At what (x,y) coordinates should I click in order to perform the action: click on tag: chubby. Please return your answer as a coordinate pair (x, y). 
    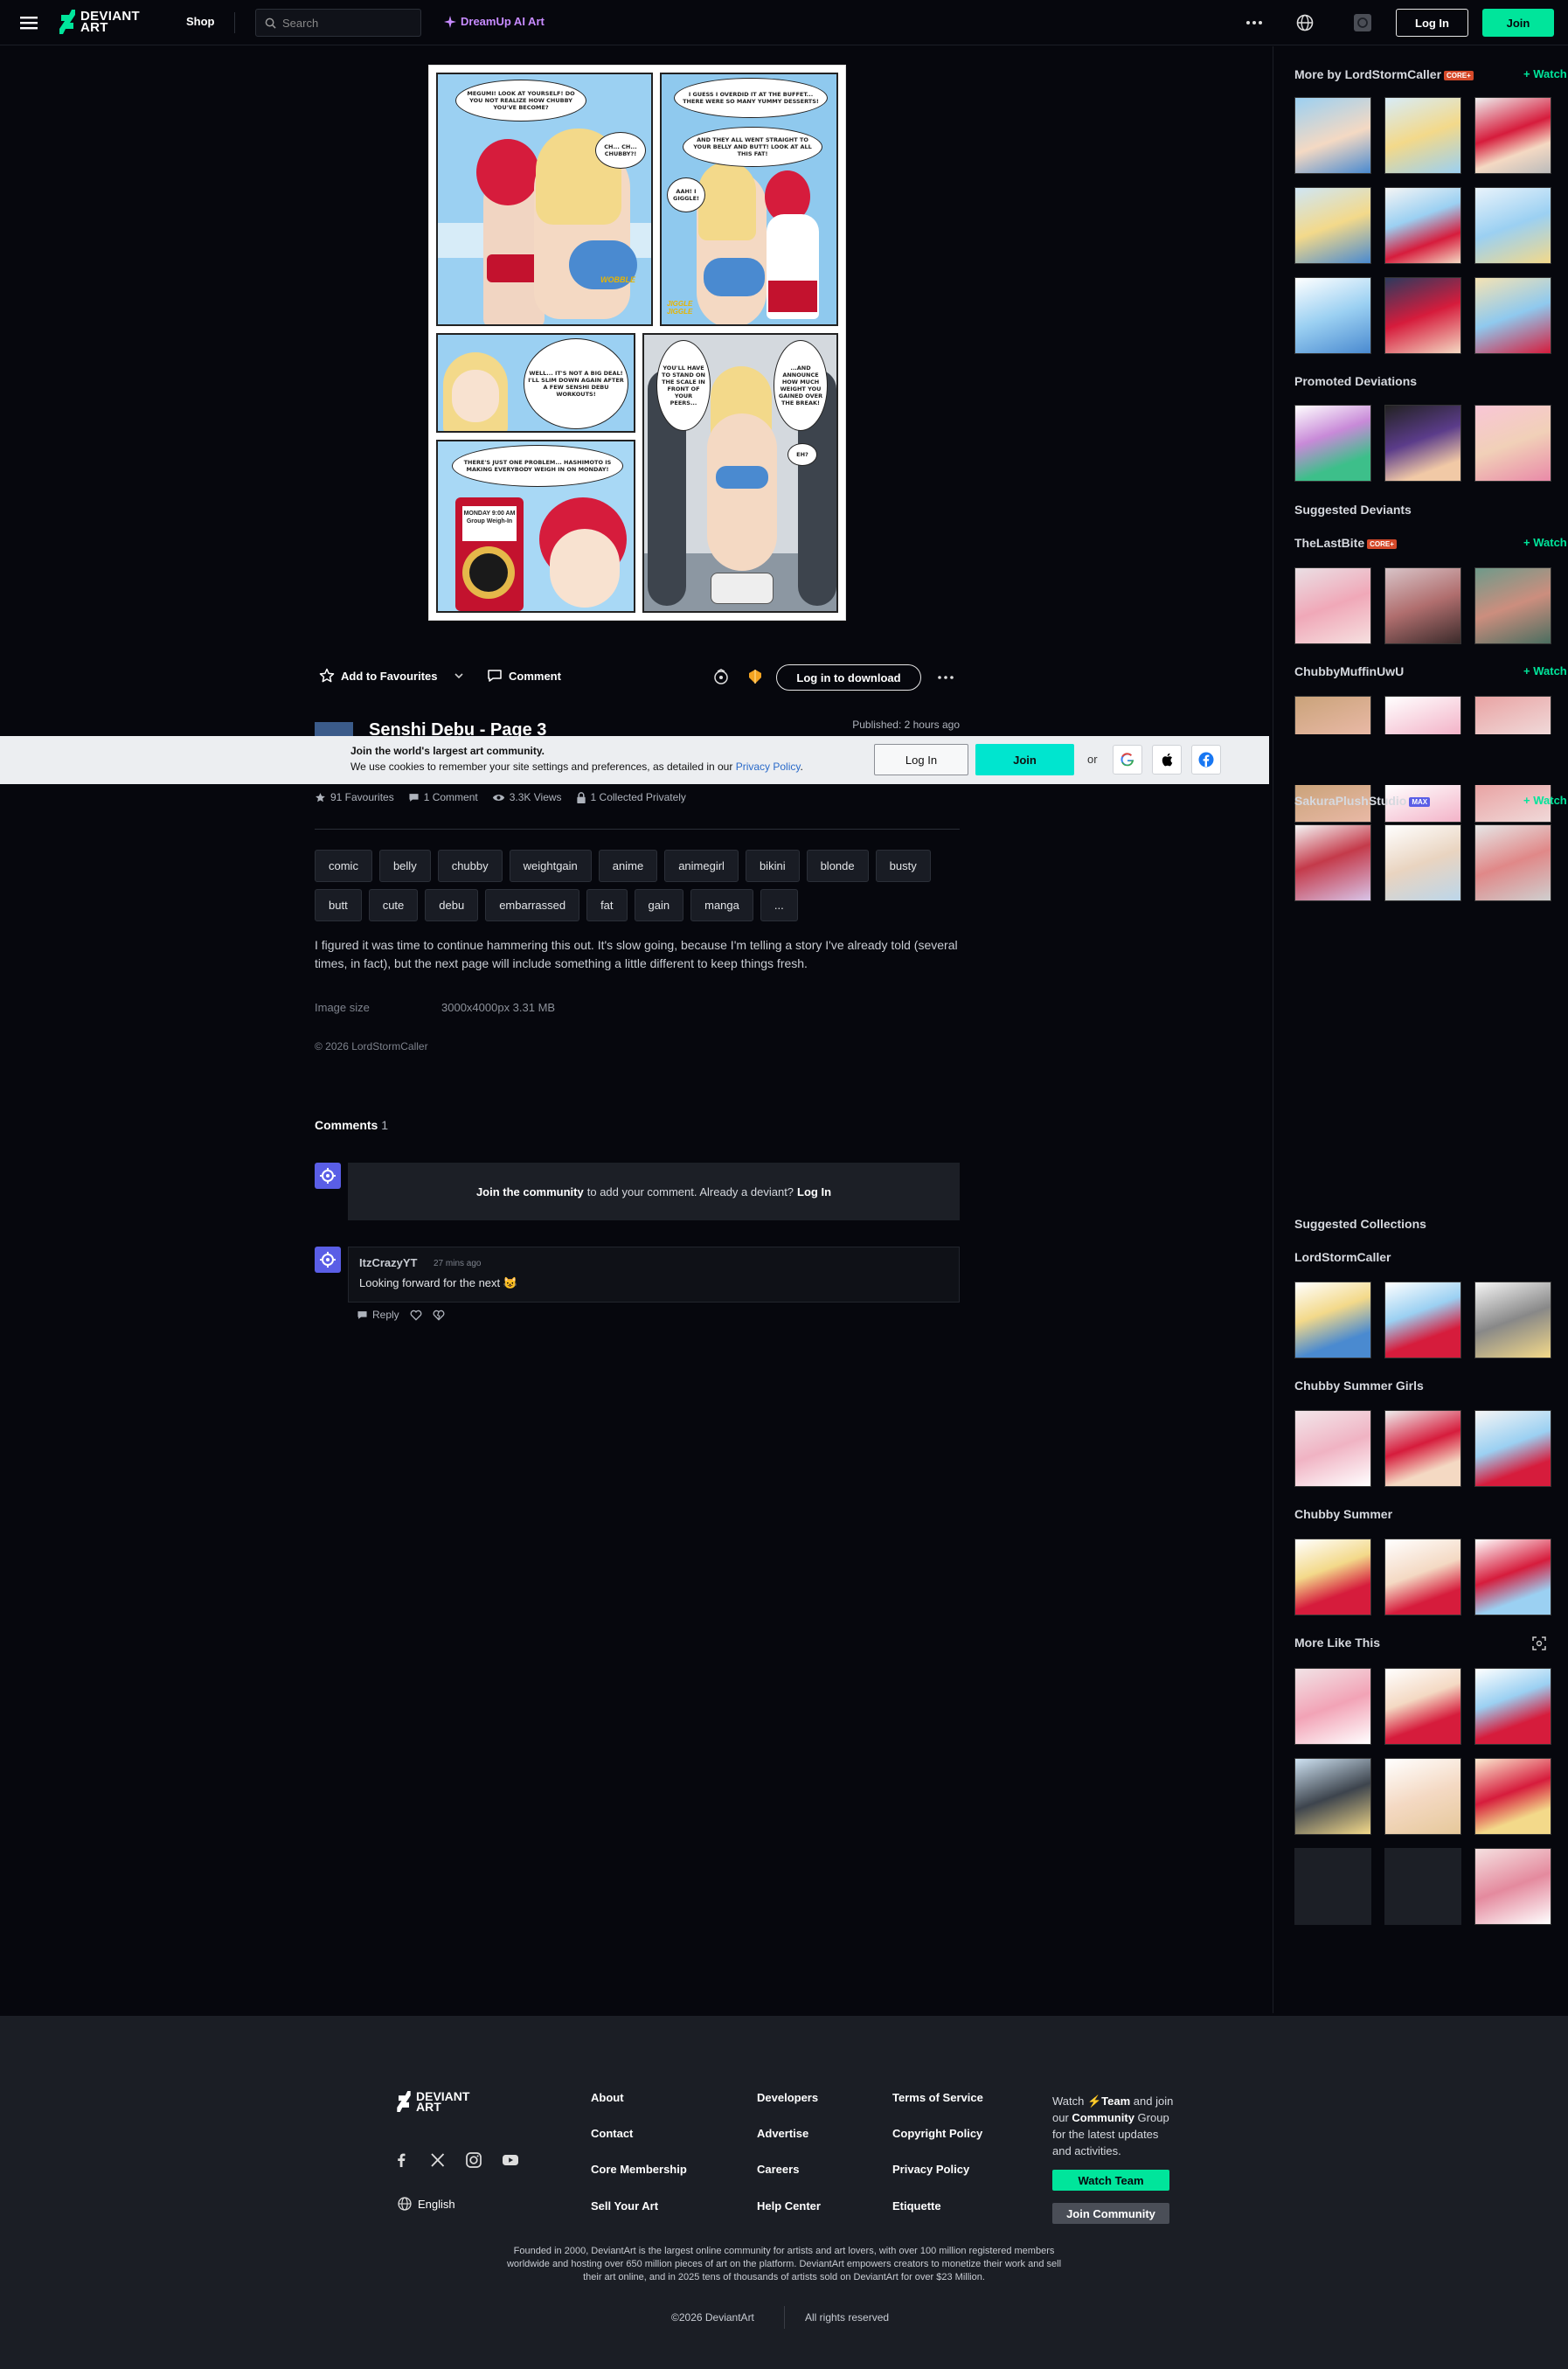
    Looking at the image, I should click on (470, 866).